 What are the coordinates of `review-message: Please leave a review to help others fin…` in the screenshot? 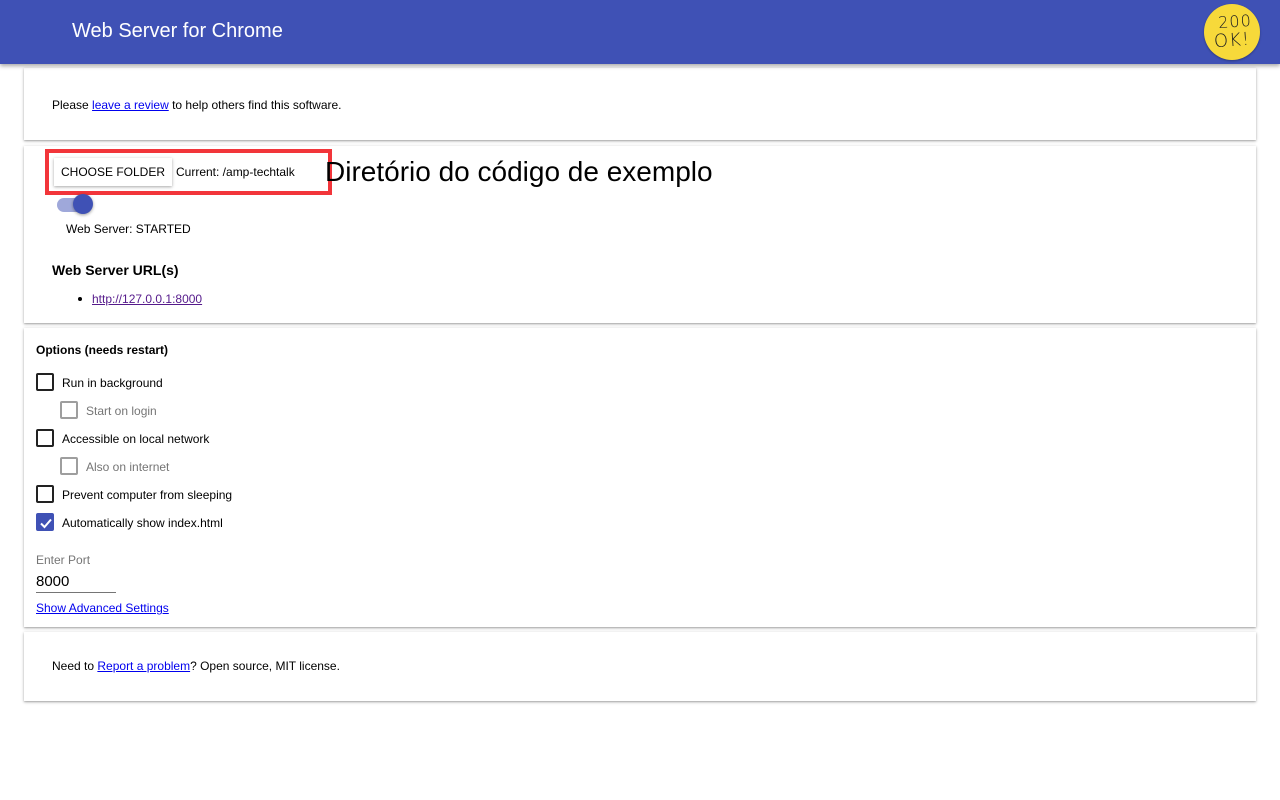 It's located at (197, 105).